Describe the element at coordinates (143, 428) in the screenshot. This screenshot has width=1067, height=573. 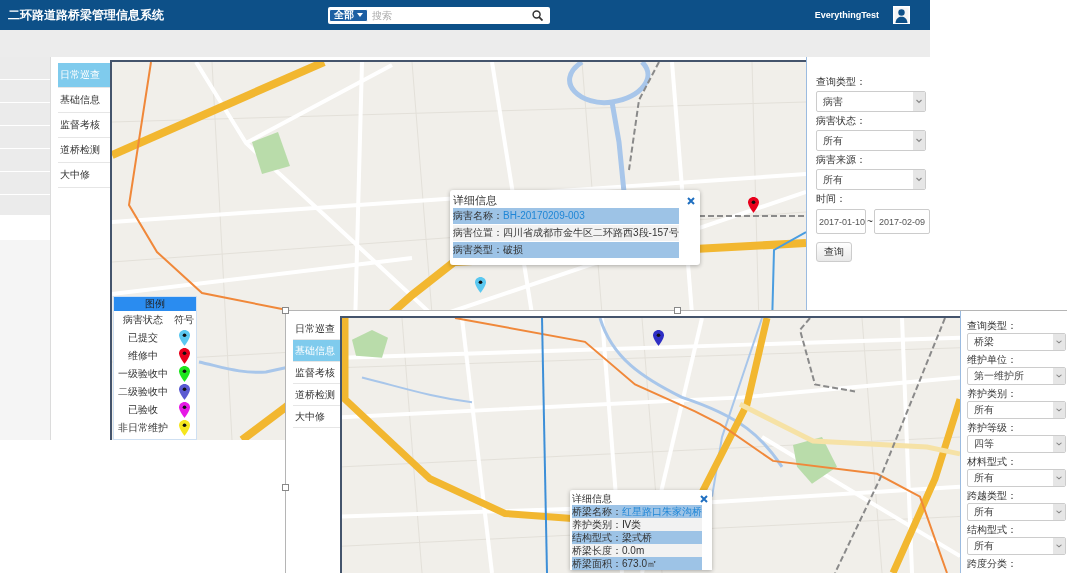
I see `legend-label: 非日常维护` at that location.